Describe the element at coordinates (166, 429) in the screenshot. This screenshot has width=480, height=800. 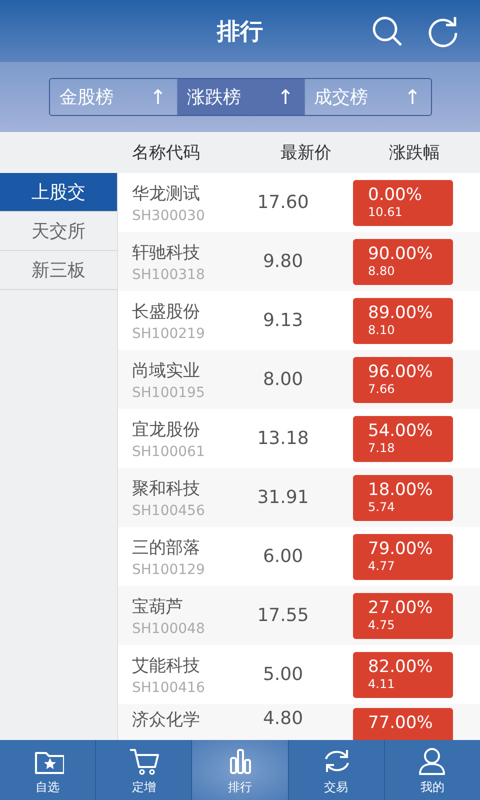
I see `stock-name: 宜龙股份` at that location.